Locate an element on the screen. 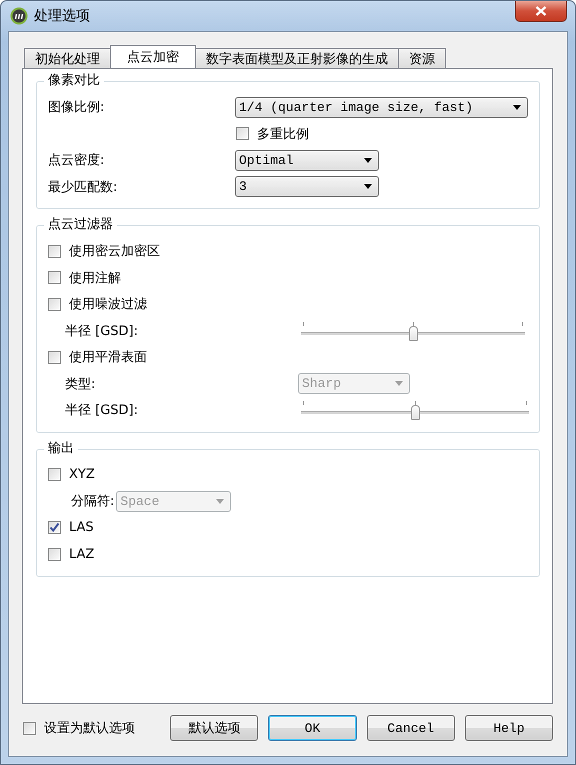 The width and height of the screenshot is (576, 765). close-button is located at coordinates (541, 11).